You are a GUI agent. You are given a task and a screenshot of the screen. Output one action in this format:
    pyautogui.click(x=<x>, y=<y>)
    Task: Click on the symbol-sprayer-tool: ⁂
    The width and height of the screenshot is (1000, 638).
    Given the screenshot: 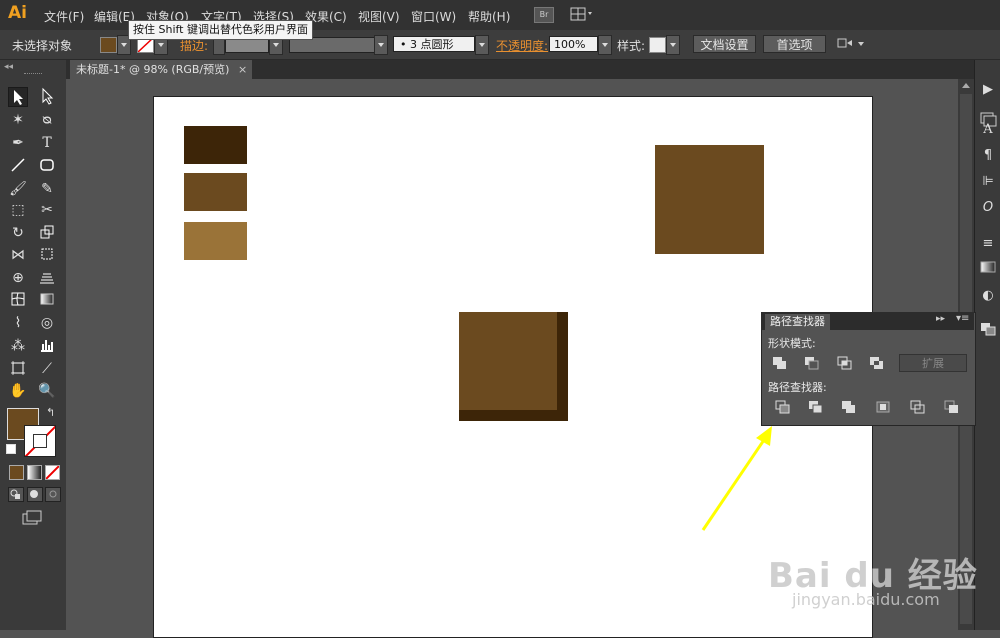 What is the action you would take?
    pyautogui.click(x=18, y=346)
    